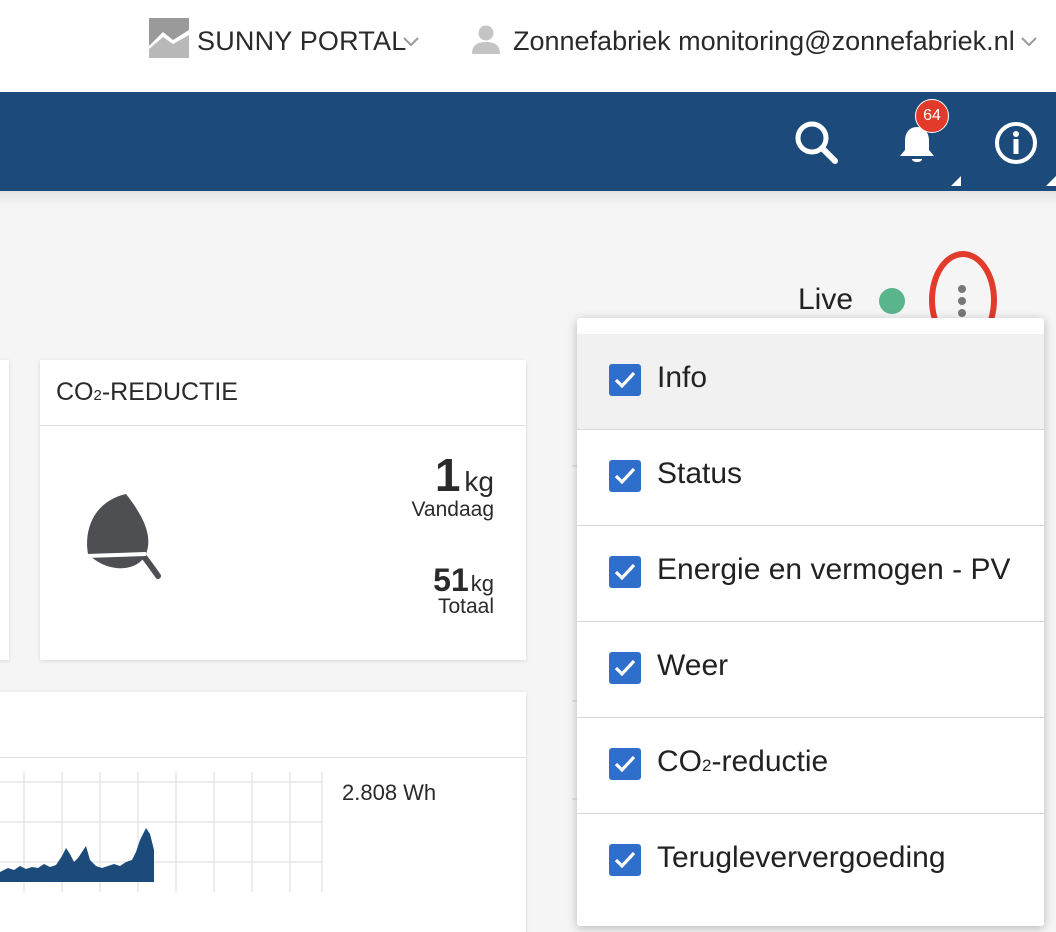  Describe the element at coordinates (826, 299) in the screenshot. I see `live-status-label: Live` at that location.